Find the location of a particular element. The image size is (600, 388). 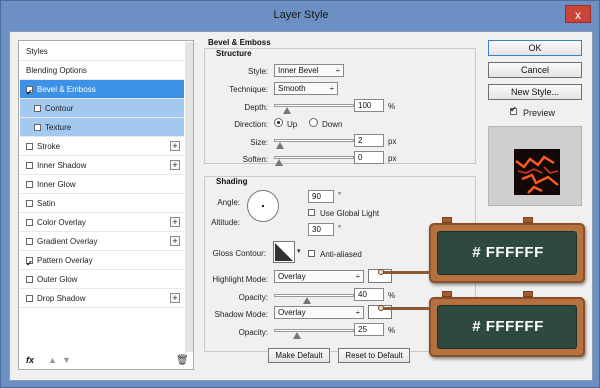

size-slider-thumb is located at coordinates (280, 145).